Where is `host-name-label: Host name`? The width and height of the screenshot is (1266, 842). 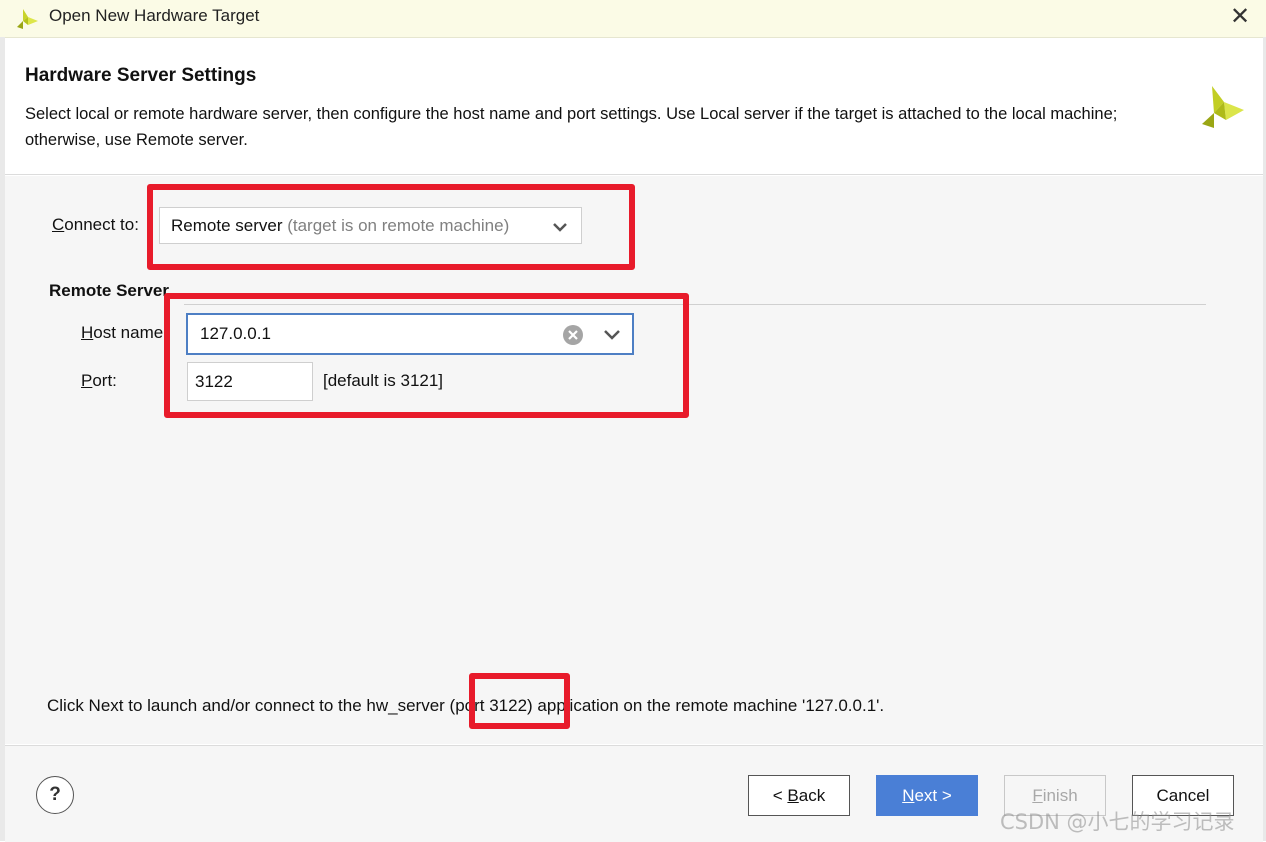 host-name-label: Host name is located at coordinates (122, 333).